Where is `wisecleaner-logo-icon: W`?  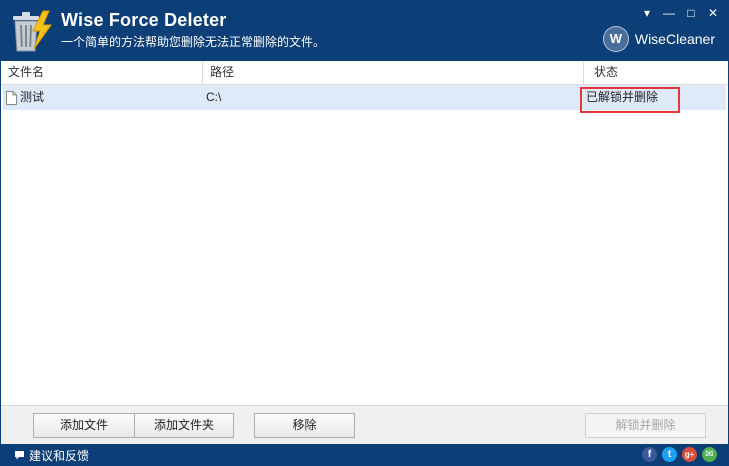 wisecleaner-logo-icon: W is located at coordinates (615, 39).